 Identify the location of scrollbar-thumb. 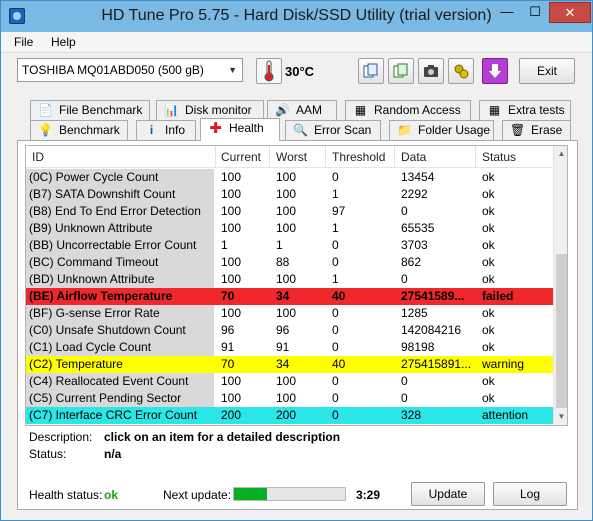
(561, 331).